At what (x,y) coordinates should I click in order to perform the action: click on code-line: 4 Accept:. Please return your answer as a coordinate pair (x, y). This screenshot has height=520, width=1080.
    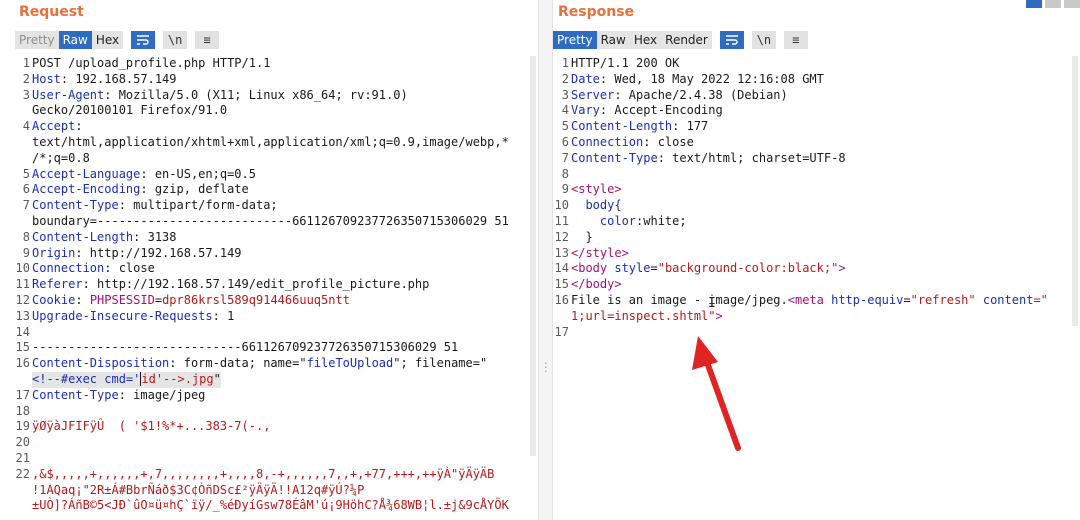
    Looking at the image, I should click on (269, 127).